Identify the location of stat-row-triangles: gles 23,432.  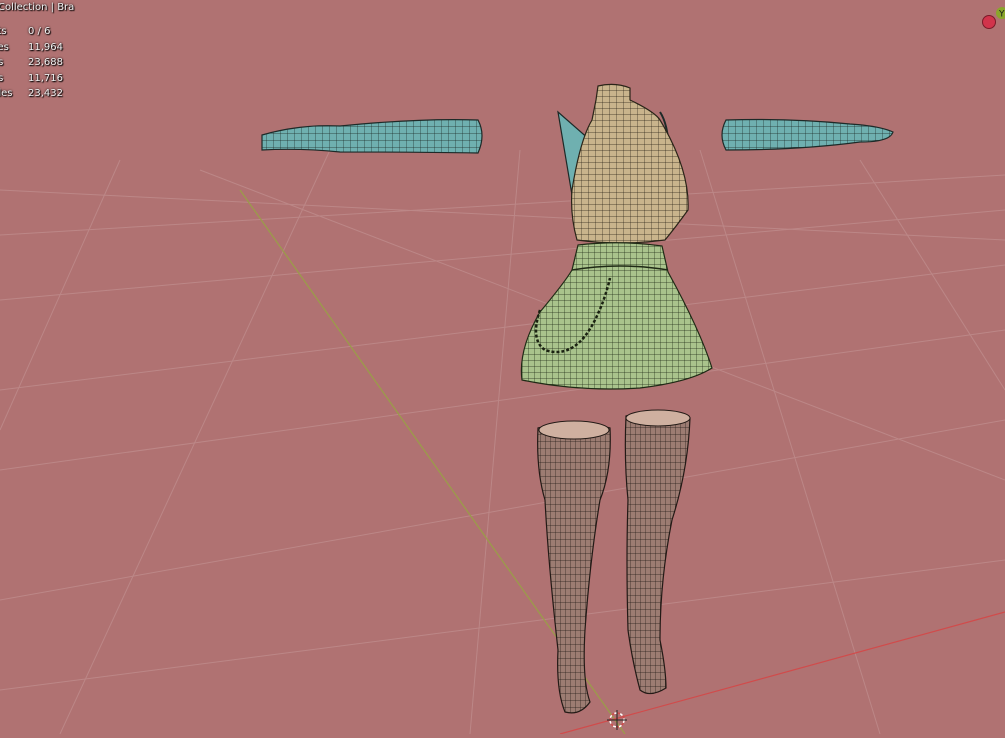
(31, 94).